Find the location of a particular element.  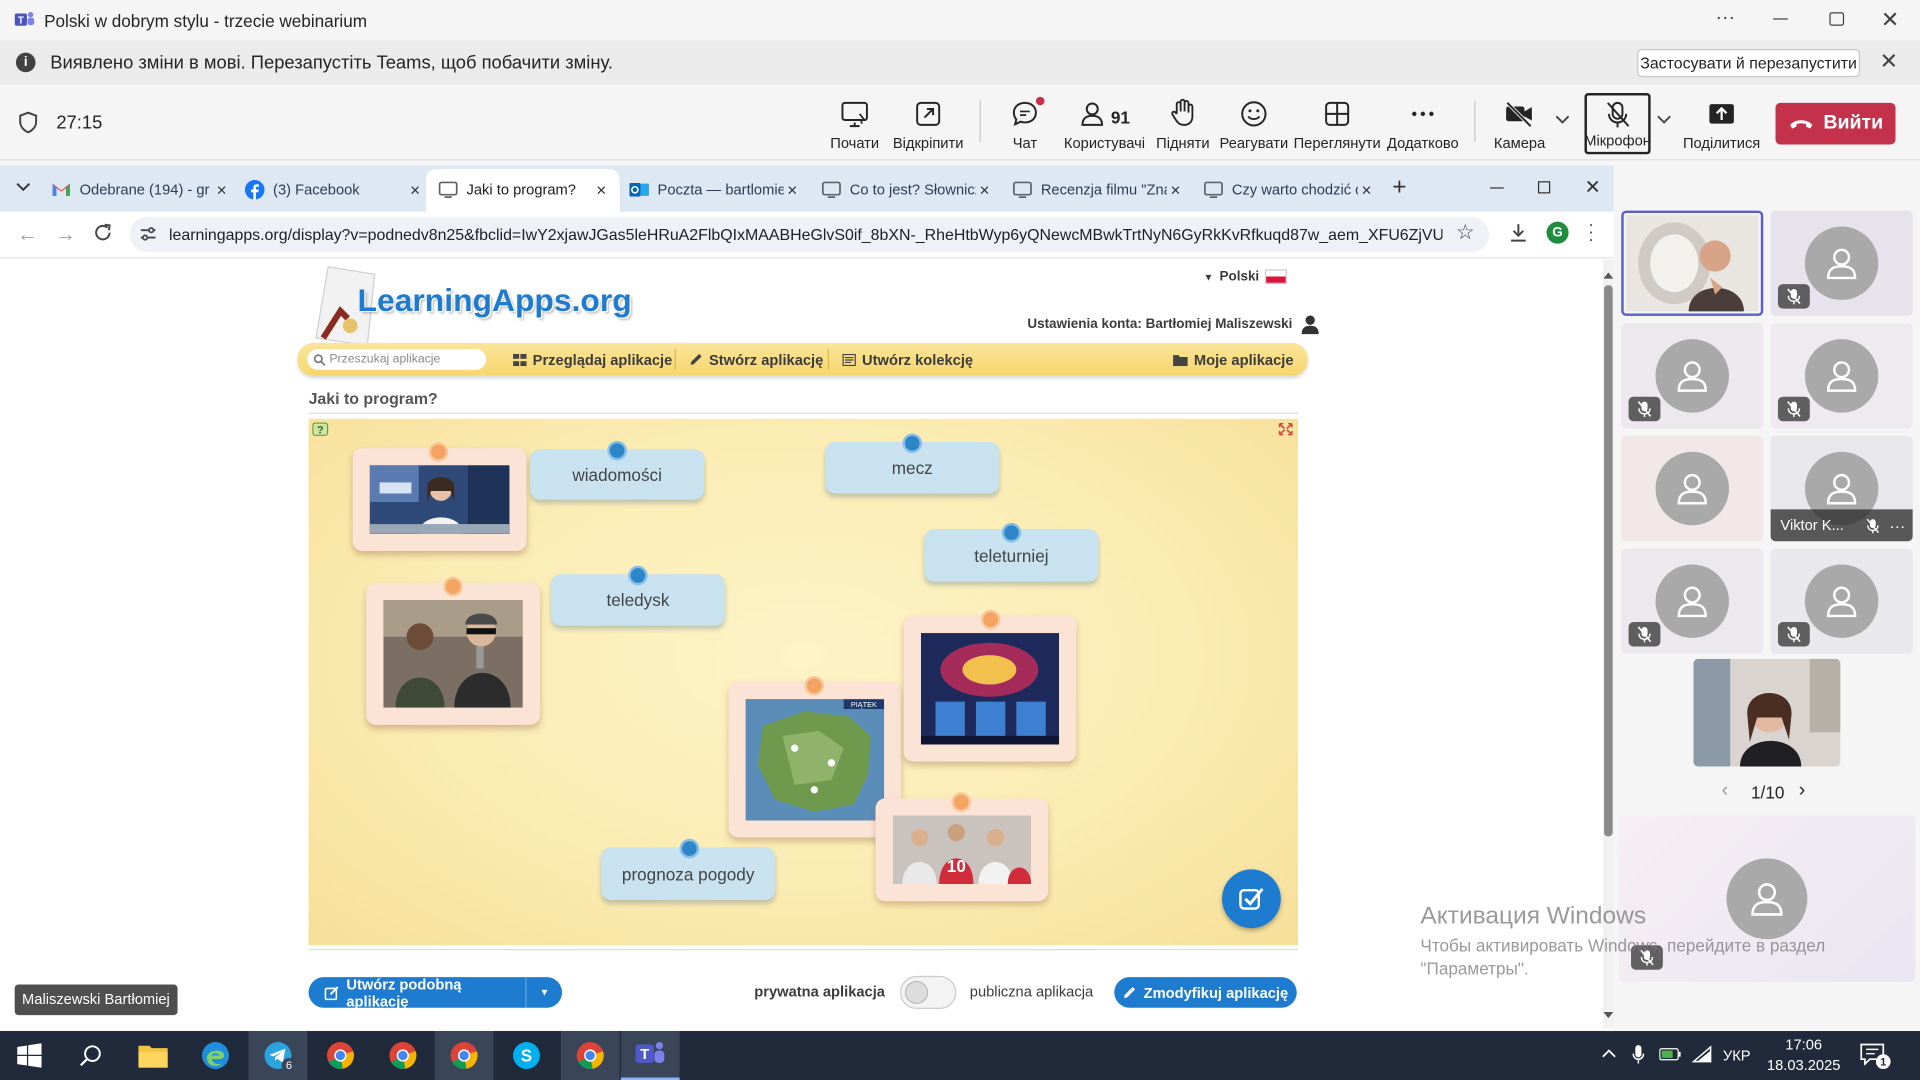

nav-browse-apps: Przeglądaj aplikacje is located at coordinates (592, 359).